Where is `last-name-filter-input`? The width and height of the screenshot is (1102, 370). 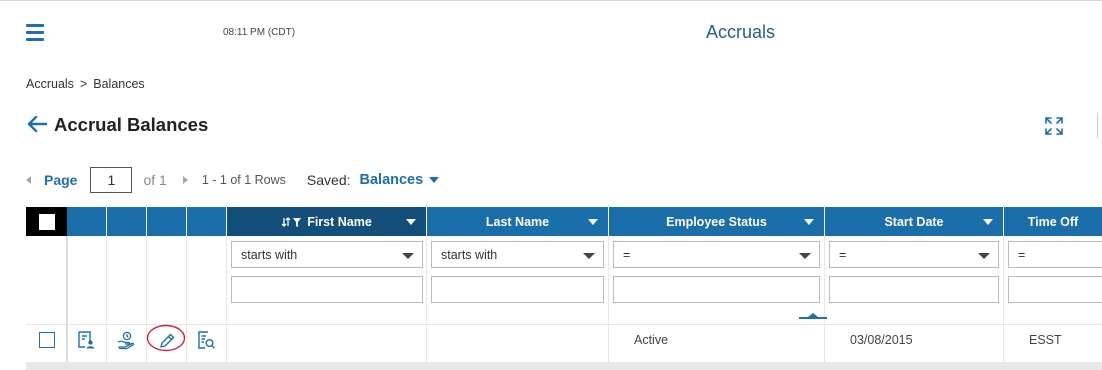 last-name-filter-input is located at coordinates (517, 289).